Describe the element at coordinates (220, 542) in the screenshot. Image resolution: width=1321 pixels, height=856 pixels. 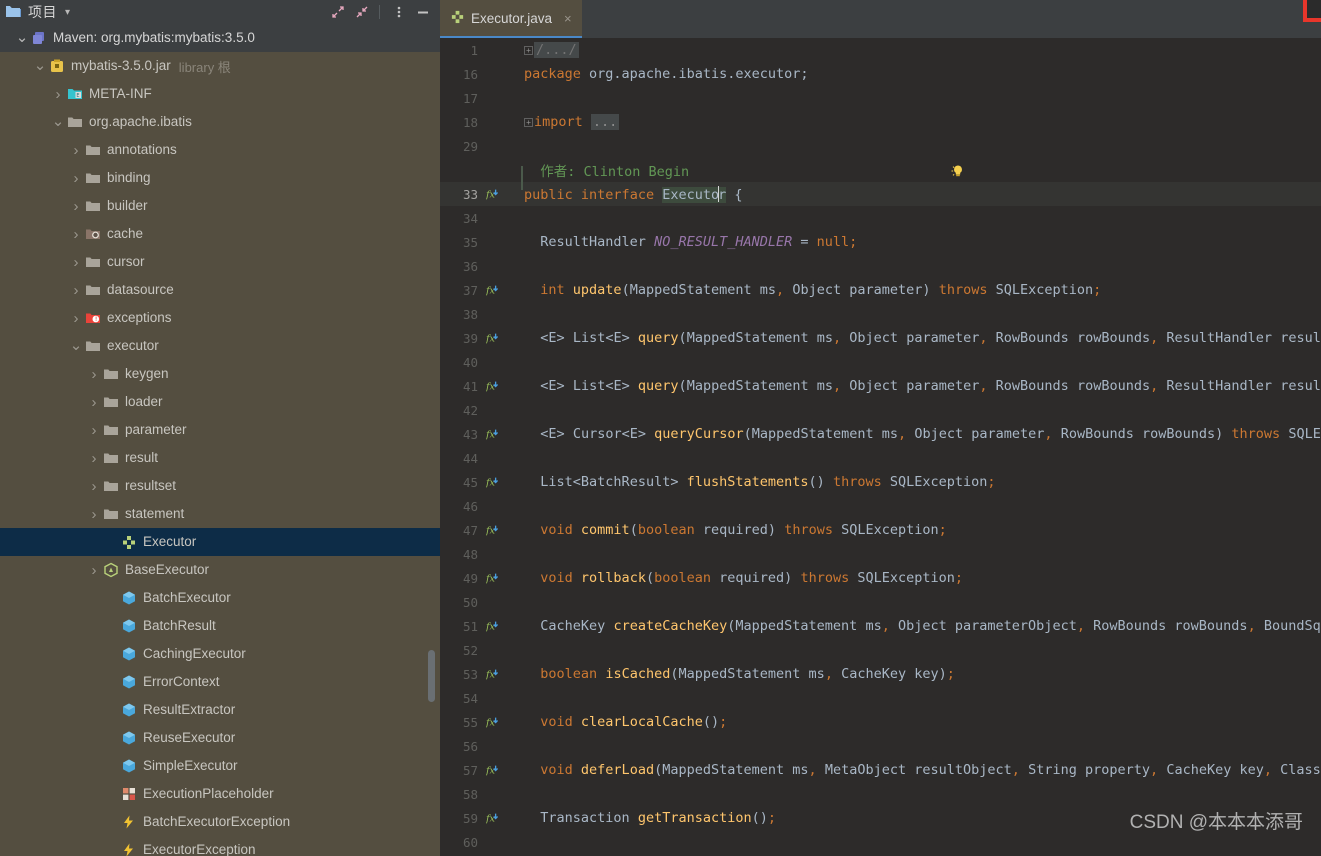
I see `tree-item-executor: Executor` at that location.